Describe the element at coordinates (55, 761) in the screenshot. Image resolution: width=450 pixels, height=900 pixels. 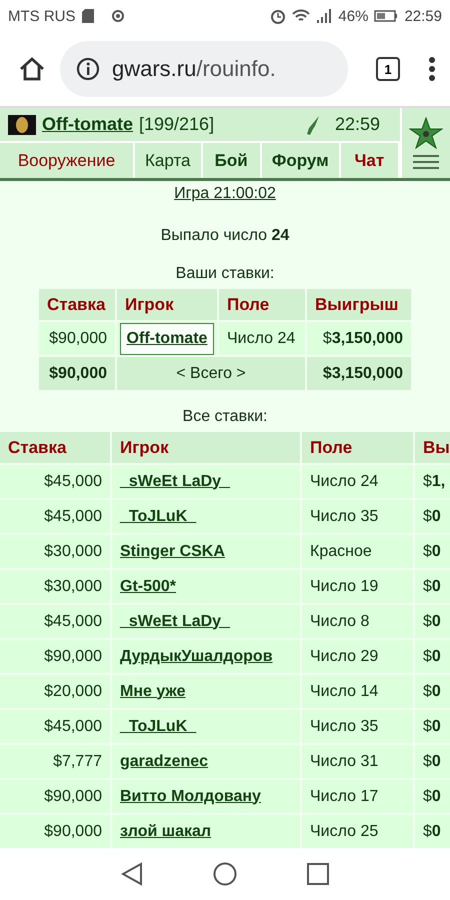
I see `table-cell: $7,777` at that location.